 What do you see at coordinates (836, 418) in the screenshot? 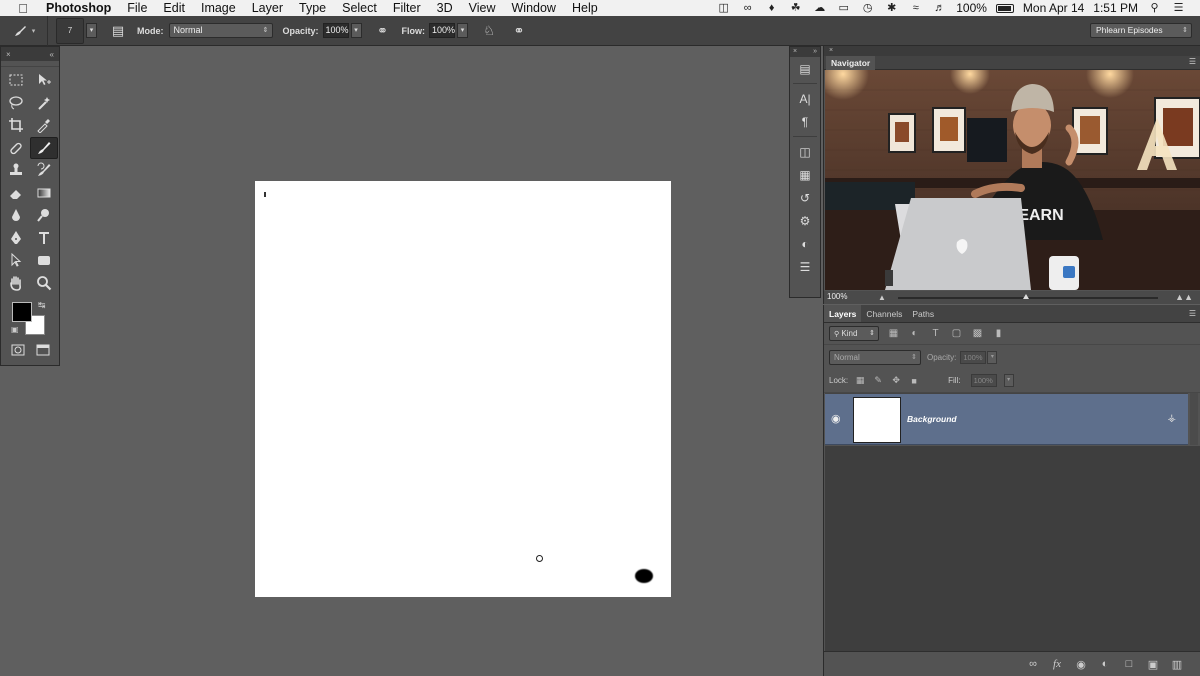
I see `eye-visibility-icon: ◉` at bounding box center [836, 418].